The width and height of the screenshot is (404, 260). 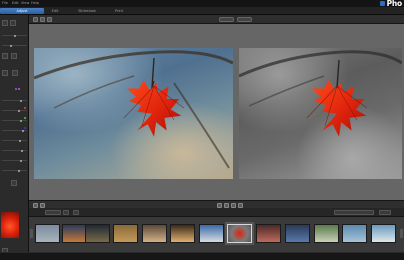 What do you see at coordinates (240, 205) in the screenshot?
I see `last-icon` at bounding box center [240, 205].